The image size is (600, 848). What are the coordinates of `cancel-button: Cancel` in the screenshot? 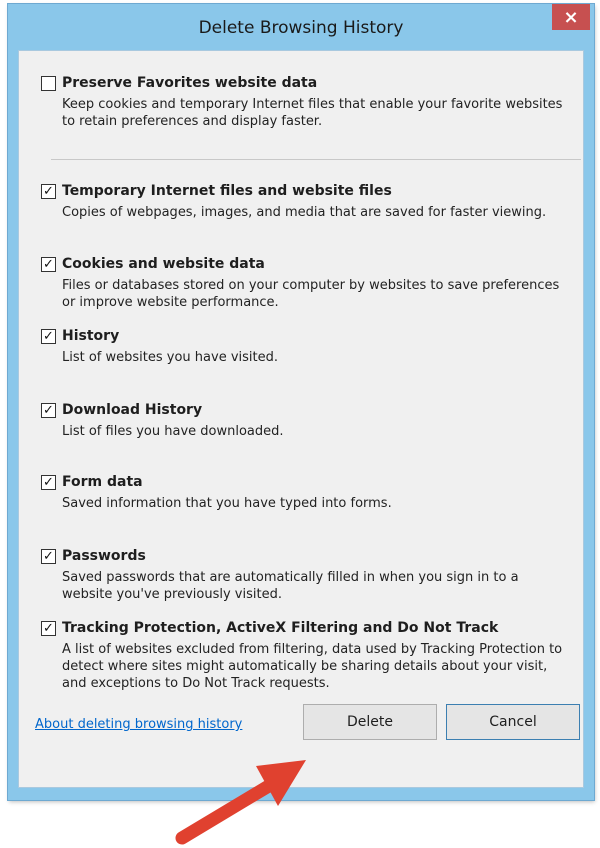 It's located at (513, 722).